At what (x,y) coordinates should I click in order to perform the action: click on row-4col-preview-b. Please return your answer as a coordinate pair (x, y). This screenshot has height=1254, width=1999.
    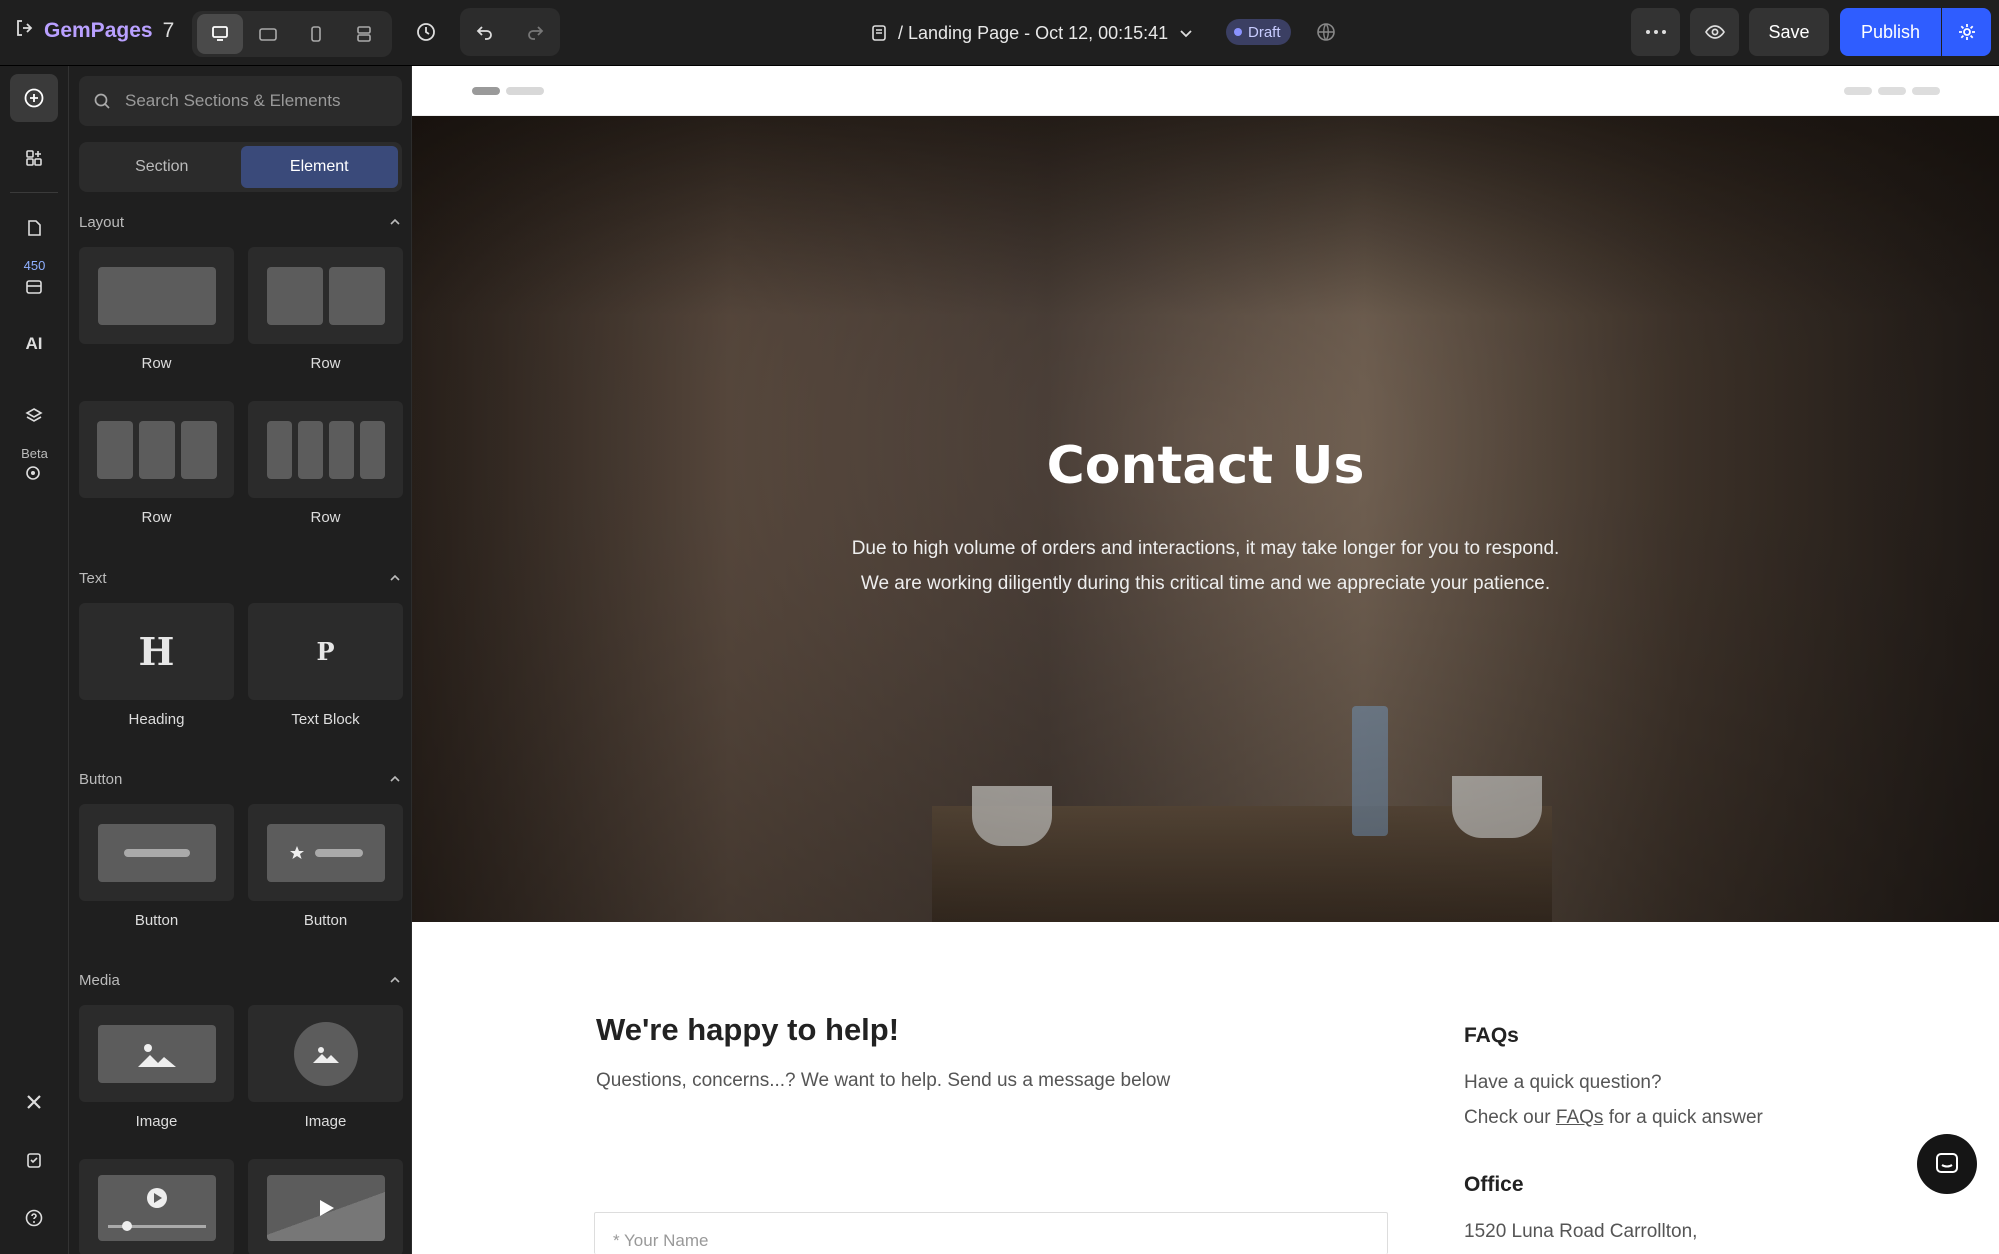
    Looking at the image, I should click on (310, 449).